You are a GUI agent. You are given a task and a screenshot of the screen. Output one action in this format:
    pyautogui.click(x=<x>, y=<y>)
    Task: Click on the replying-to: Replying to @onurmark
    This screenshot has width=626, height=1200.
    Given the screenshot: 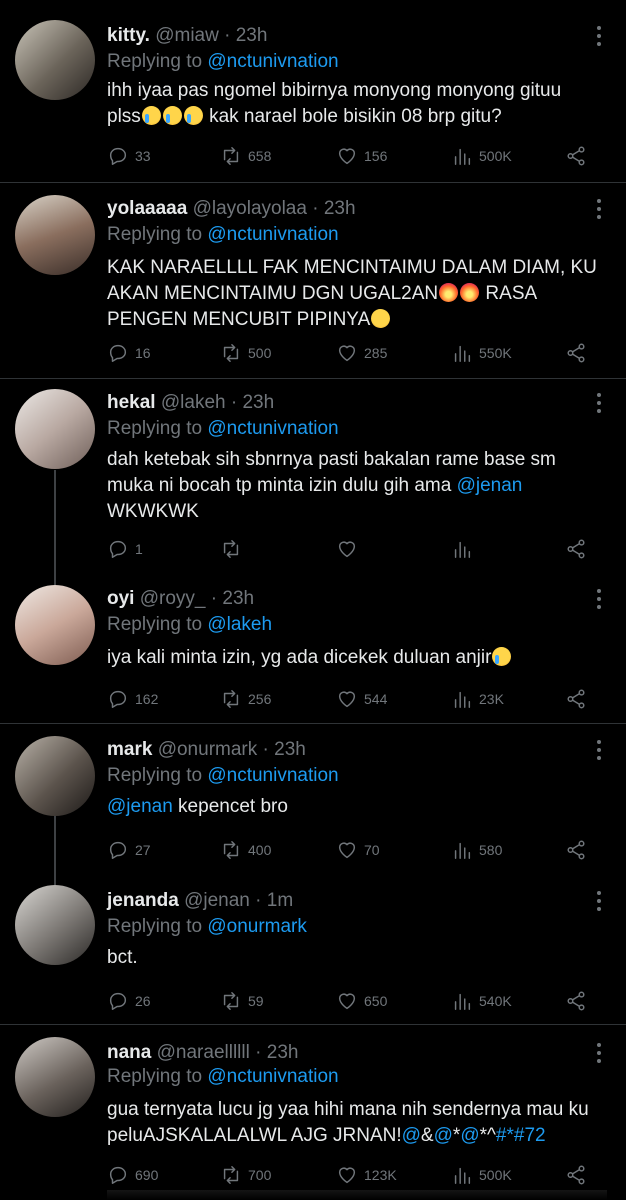 What is the action you would take?
    pyautogui.click(x=207, y=926)
    